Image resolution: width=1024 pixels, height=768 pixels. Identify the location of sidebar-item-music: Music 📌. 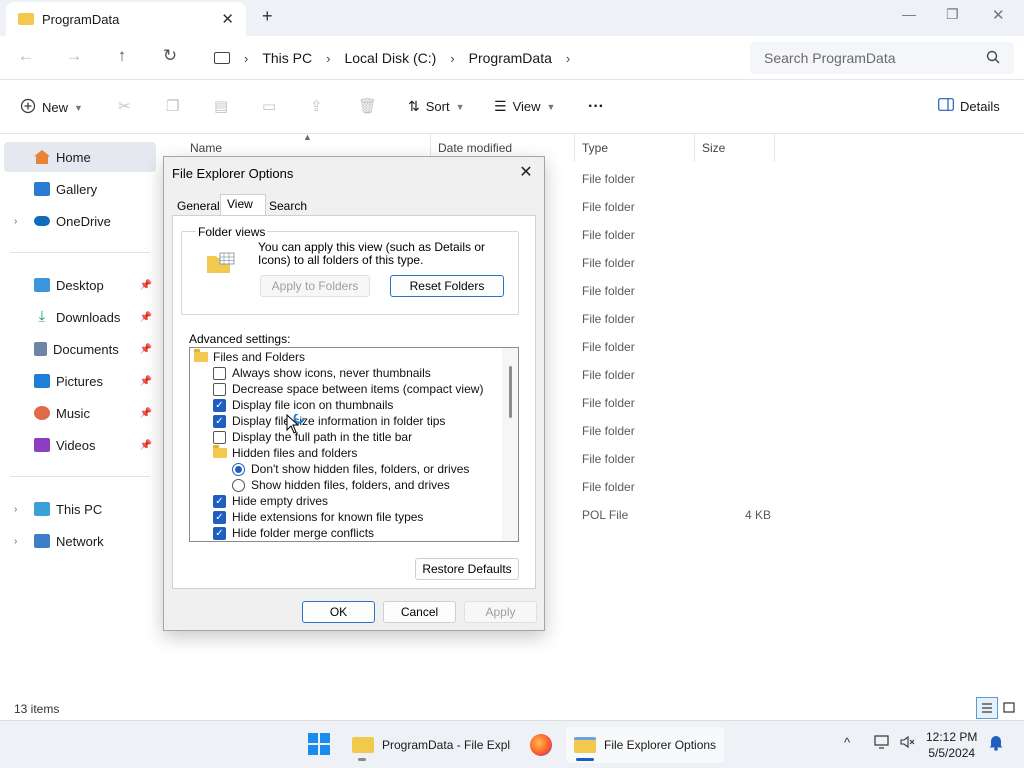
(80, 413).